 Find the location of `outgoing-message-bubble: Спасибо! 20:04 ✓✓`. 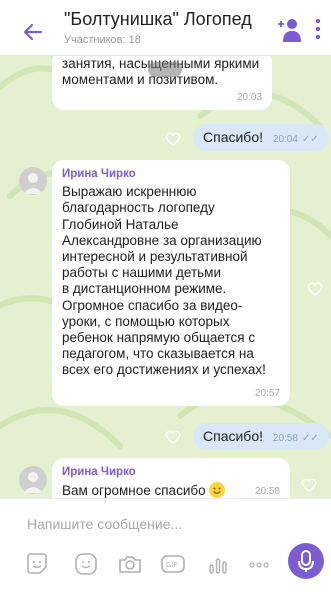

outgoing-message-bubble: Спасибо! 20:04 ✓✓ is located at coordinates (261, 137).